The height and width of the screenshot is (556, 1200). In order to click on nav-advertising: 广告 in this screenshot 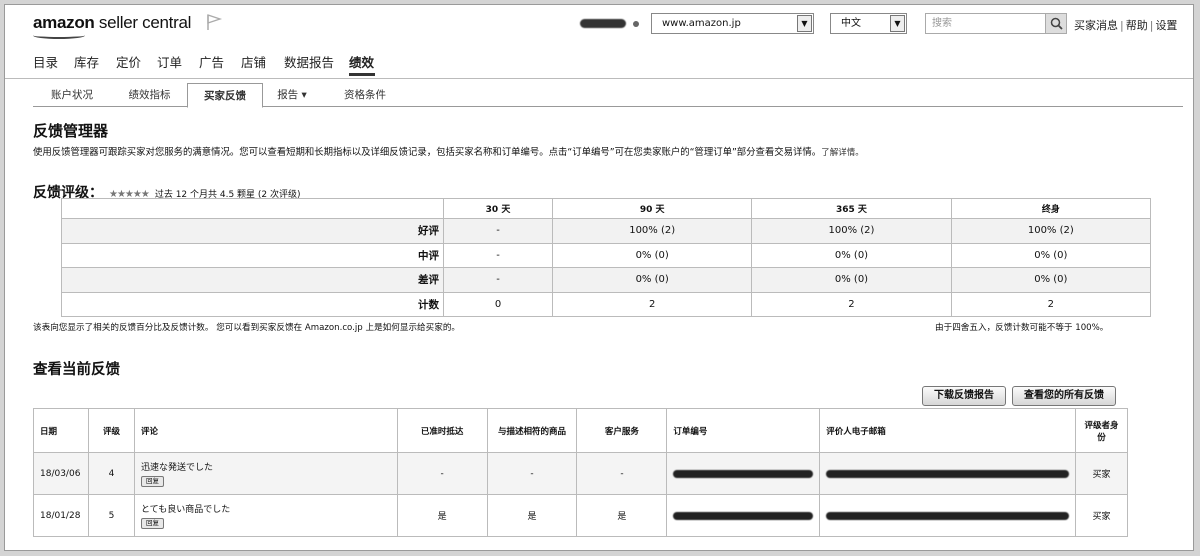, I will do `click(211, 61)`.